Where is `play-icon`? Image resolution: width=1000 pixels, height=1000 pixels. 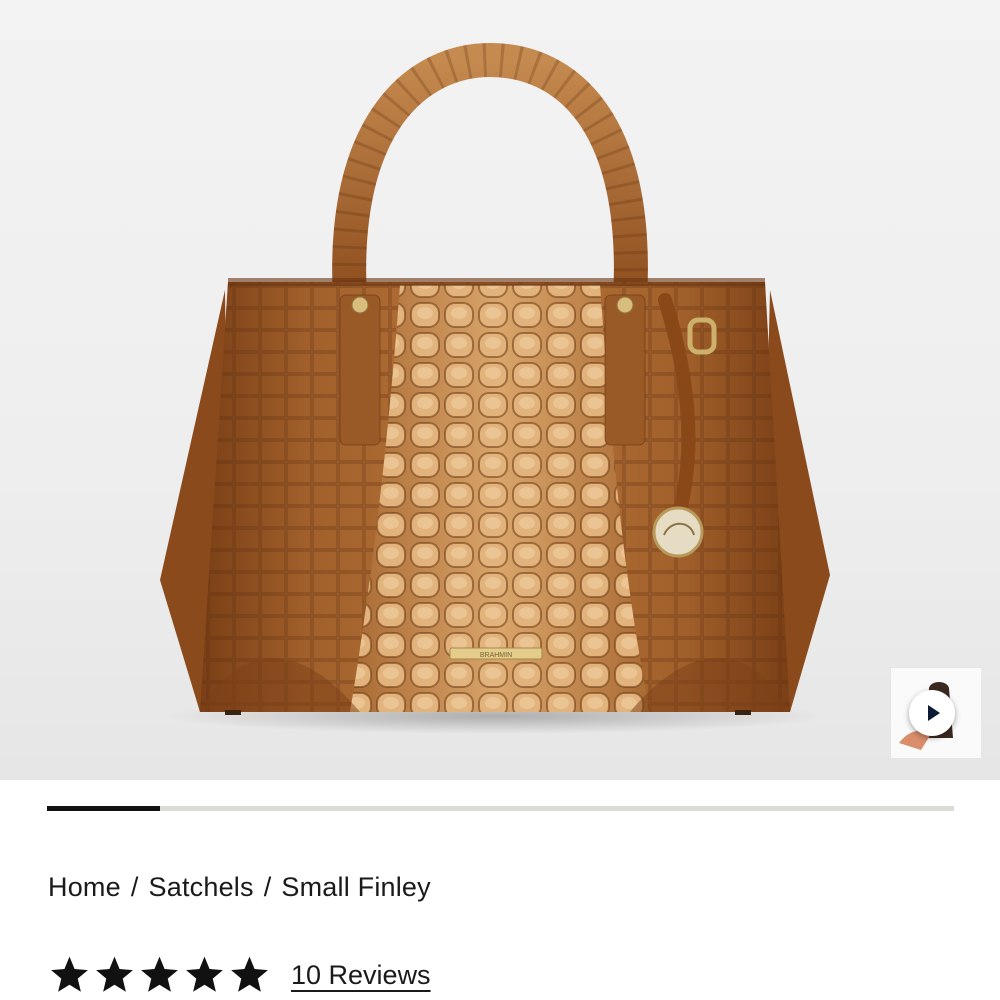 play-icon is located at coordinates (934, 713).